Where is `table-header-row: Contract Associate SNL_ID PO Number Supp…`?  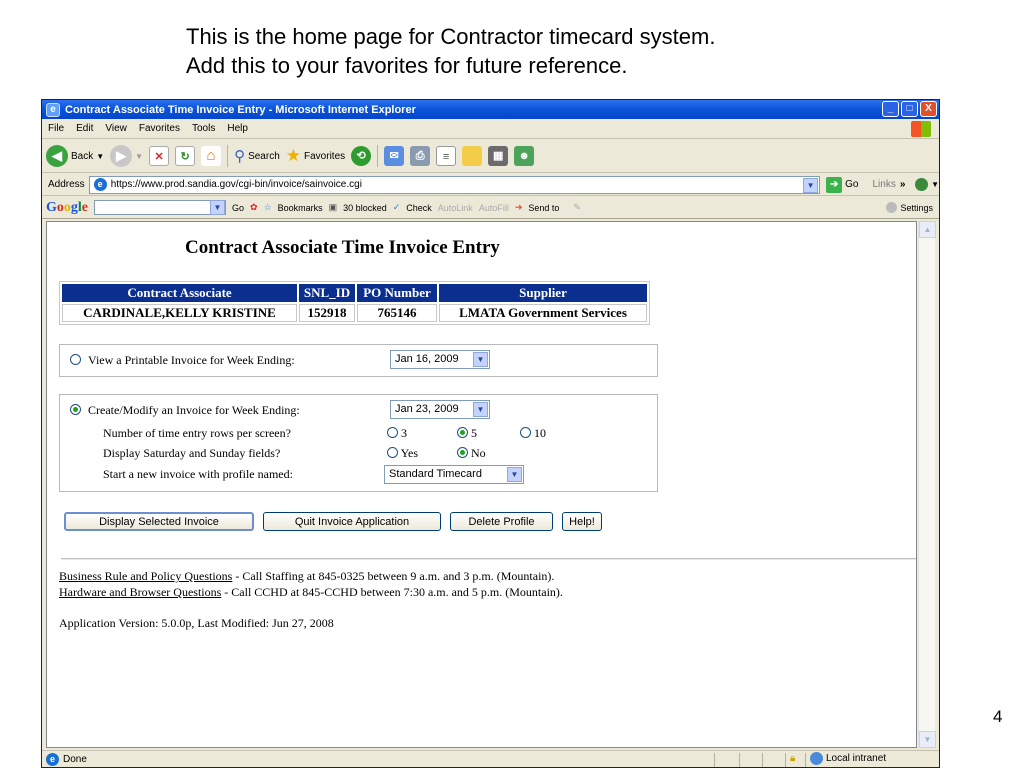
table-header-row: Contract Associate SNL_ID PO Number Supp… is located at coordinates (354, 293).